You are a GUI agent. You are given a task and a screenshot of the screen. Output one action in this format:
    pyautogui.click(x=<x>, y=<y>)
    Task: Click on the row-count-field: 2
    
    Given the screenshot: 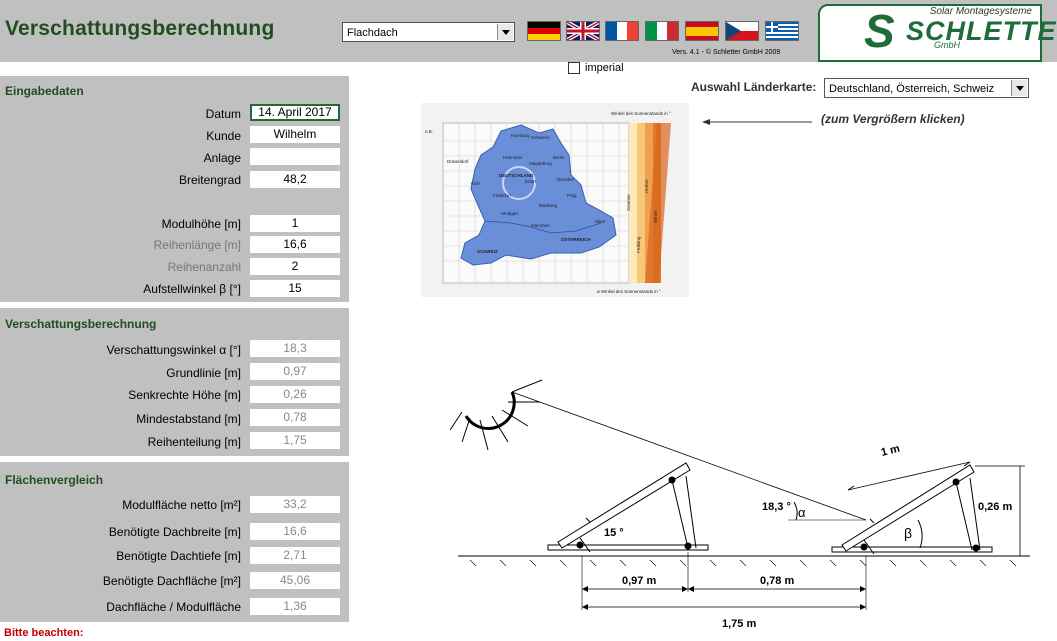 What is the action you would take?
    pyautogui.click(x=295, y=266)
    